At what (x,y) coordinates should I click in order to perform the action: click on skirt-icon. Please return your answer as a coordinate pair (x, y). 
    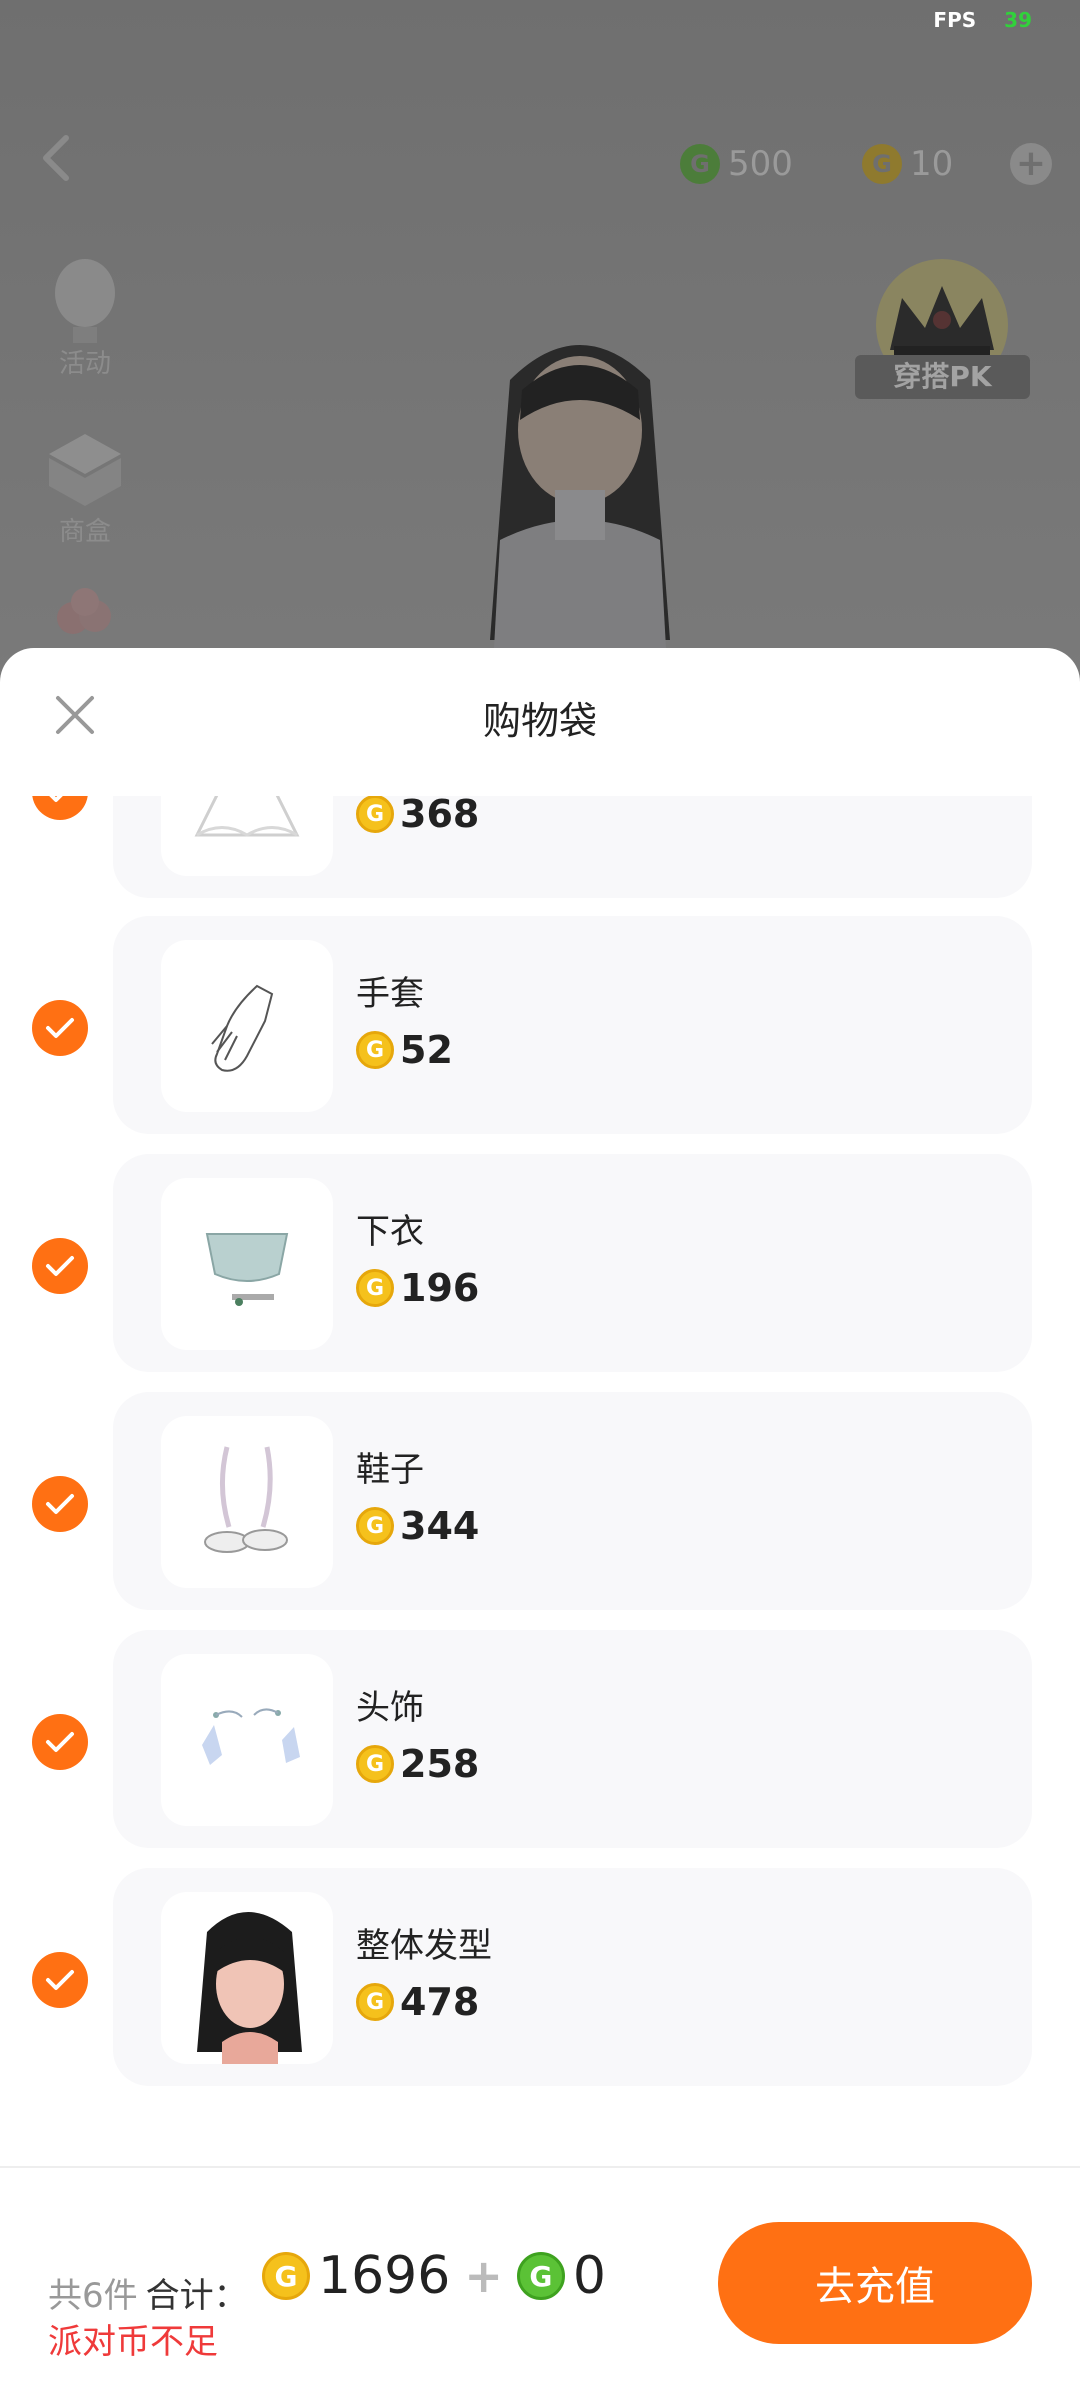
    Looking at the image, I should click on (247, 1264).